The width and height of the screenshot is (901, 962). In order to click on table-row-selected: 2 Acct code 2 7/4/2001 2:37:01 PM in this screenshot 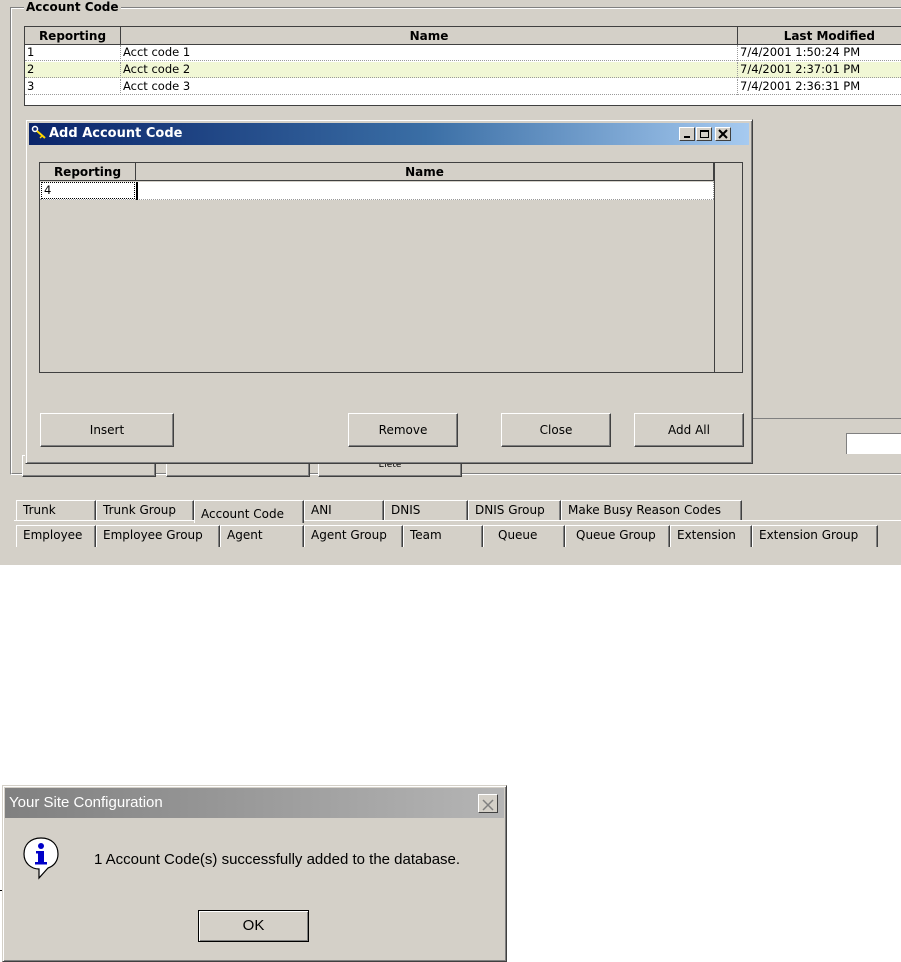, I will do `click(463, 70)`.